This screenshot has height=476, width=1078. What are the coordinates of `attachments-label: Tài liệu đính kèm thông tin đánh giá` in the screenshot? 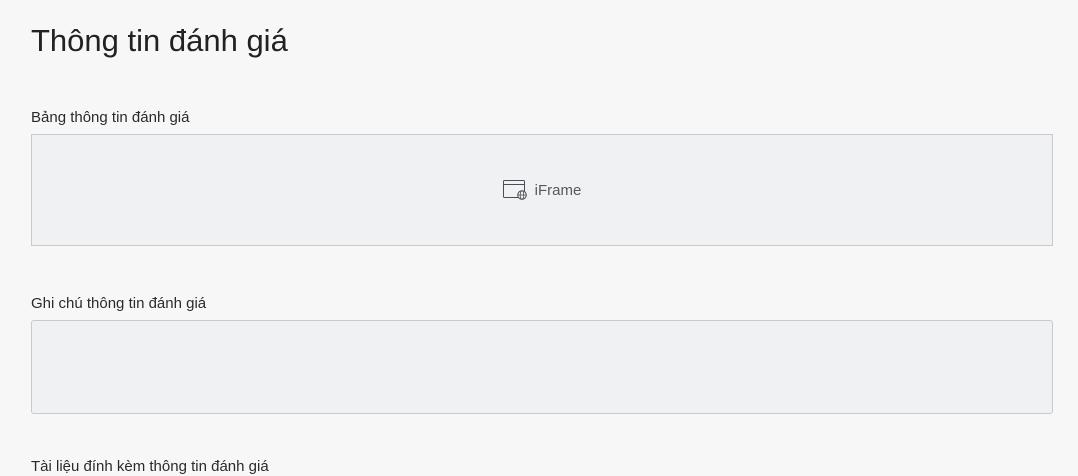 It's located at (150, 466).